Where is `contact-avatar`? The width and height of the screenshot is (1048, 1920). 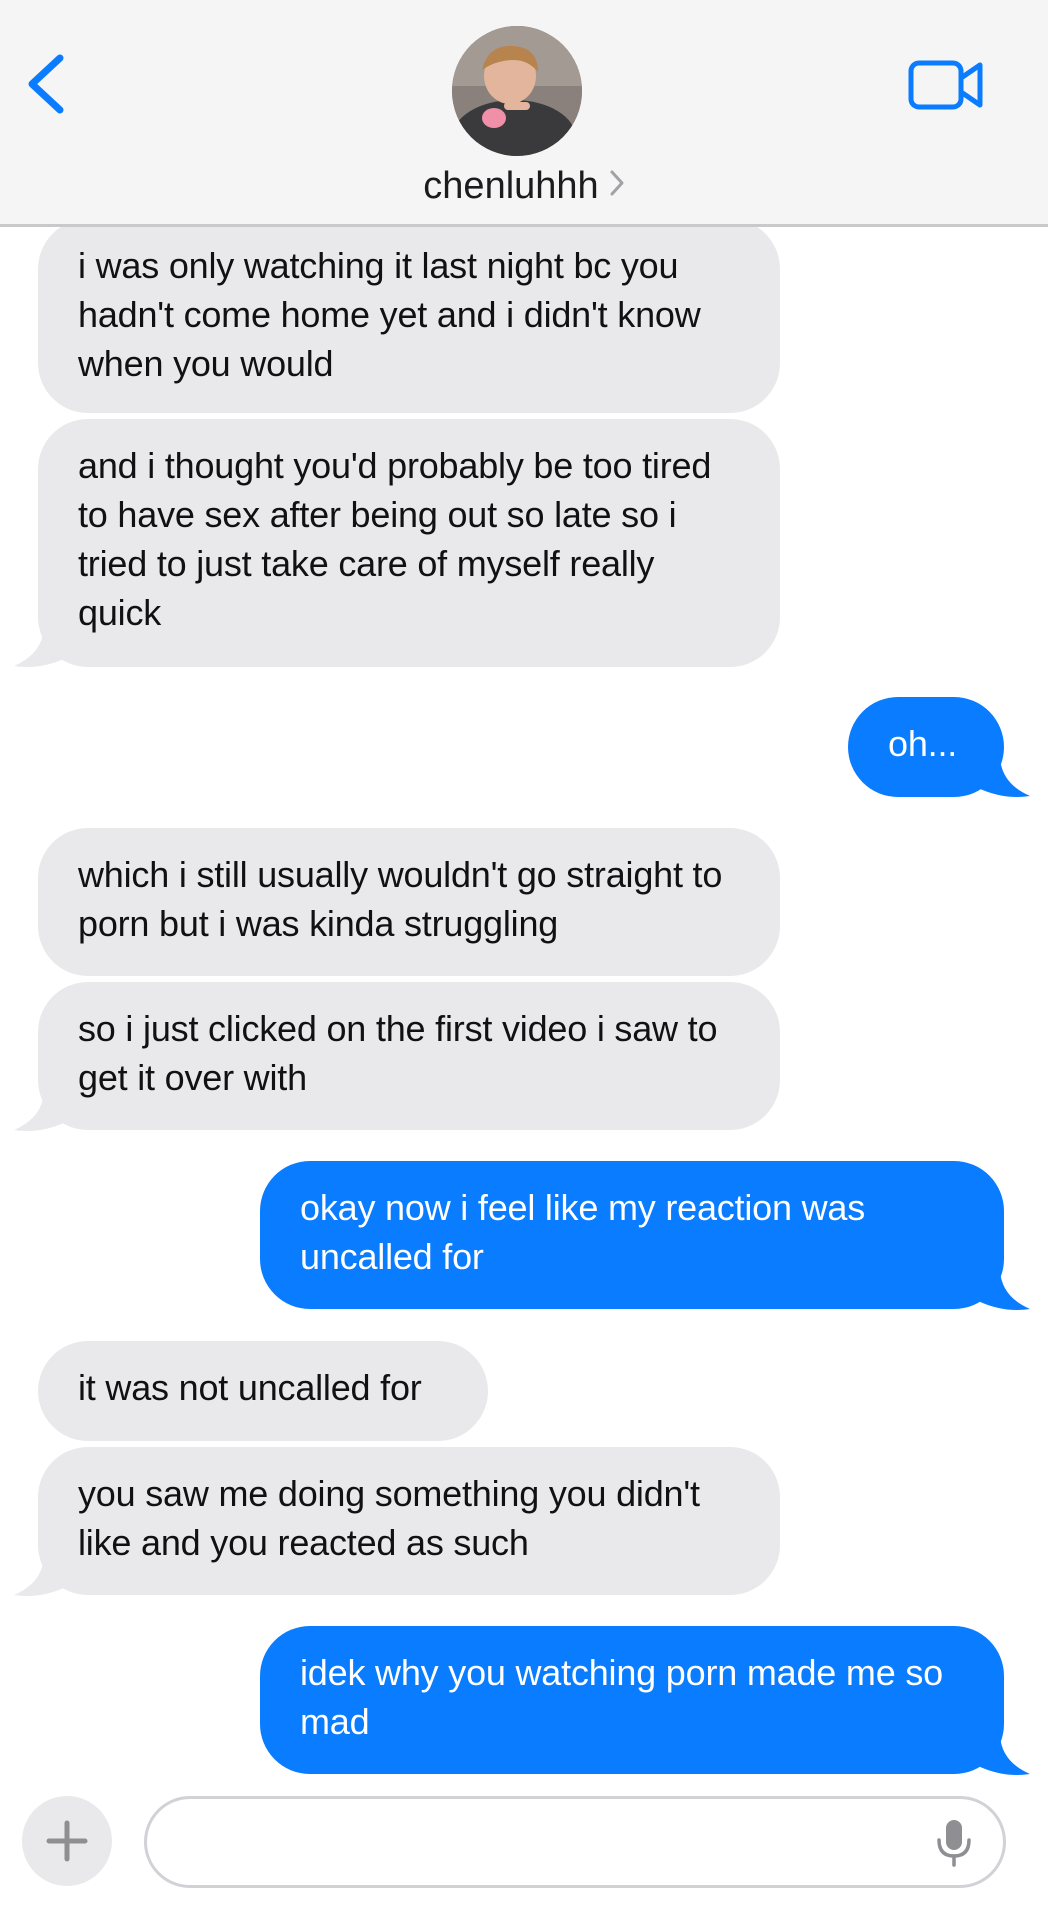
contact-avatar is located at coordinates (517, 91).